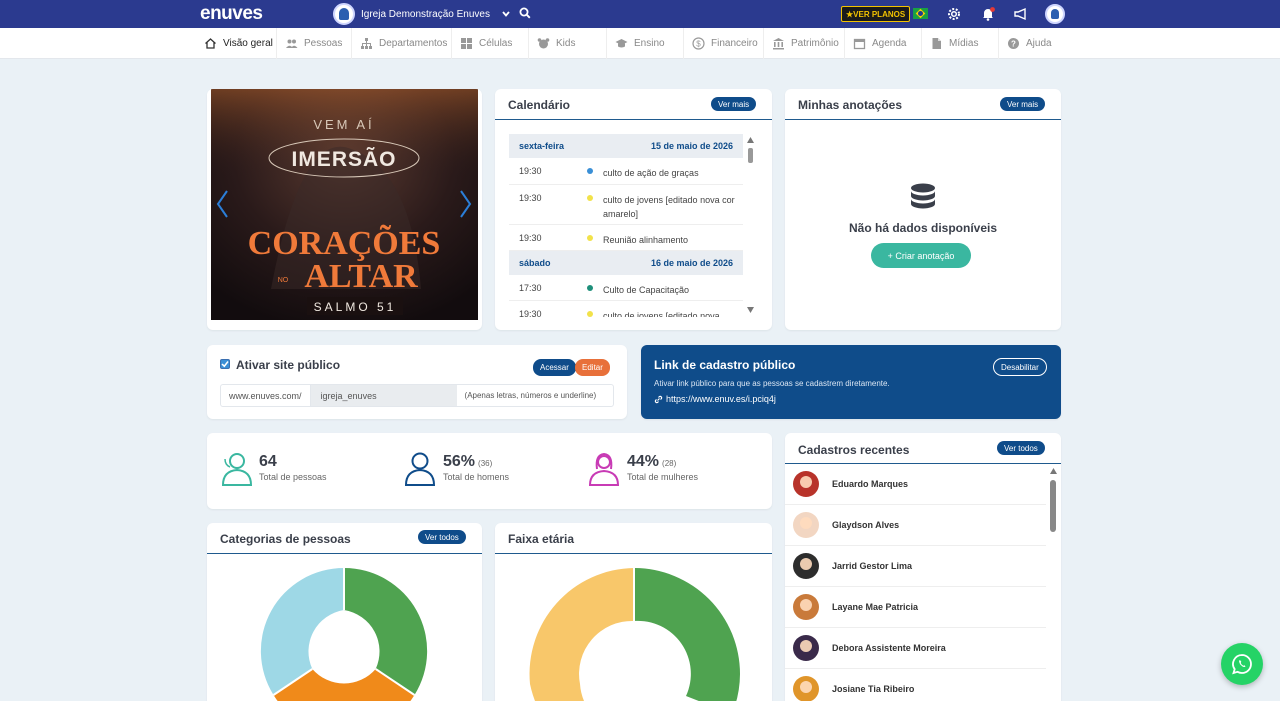  I want to click on calendar-event: 19:30 Reunião alinhamento, so click(626, 238).